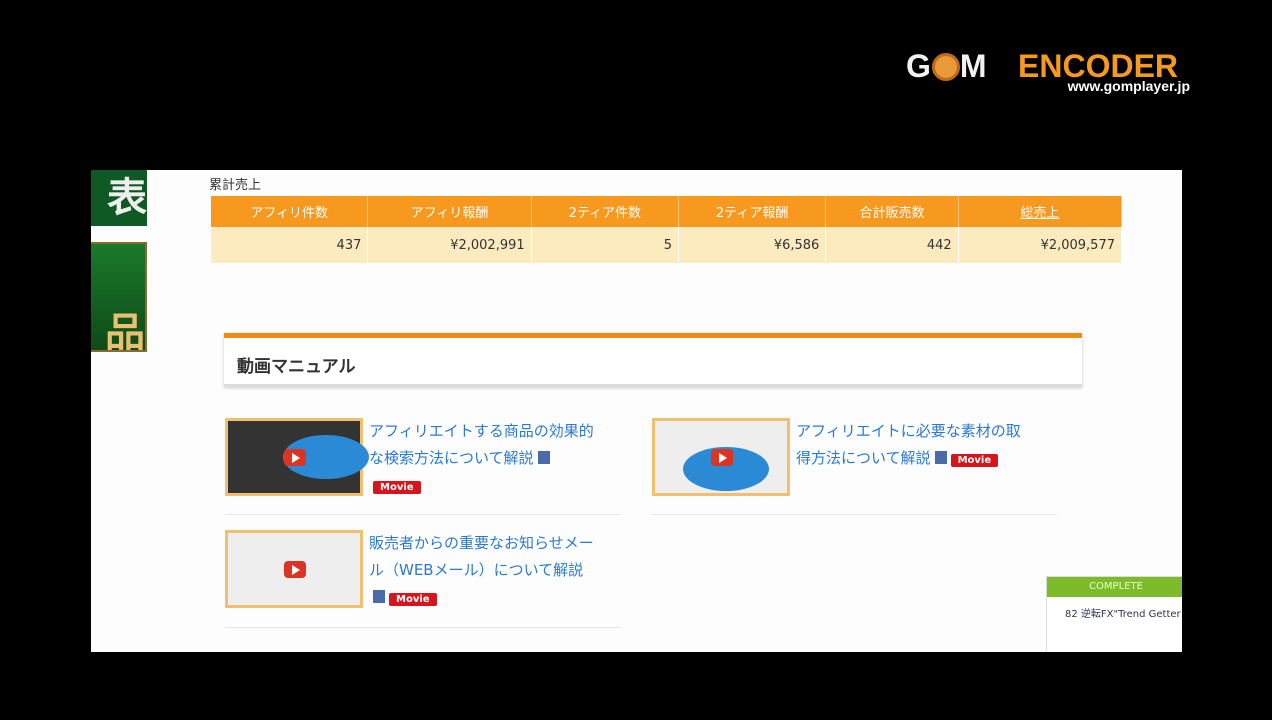 The height and width of the screenshot is (720, 1272). I want to click on film-reel-icon, so click(945, 67).